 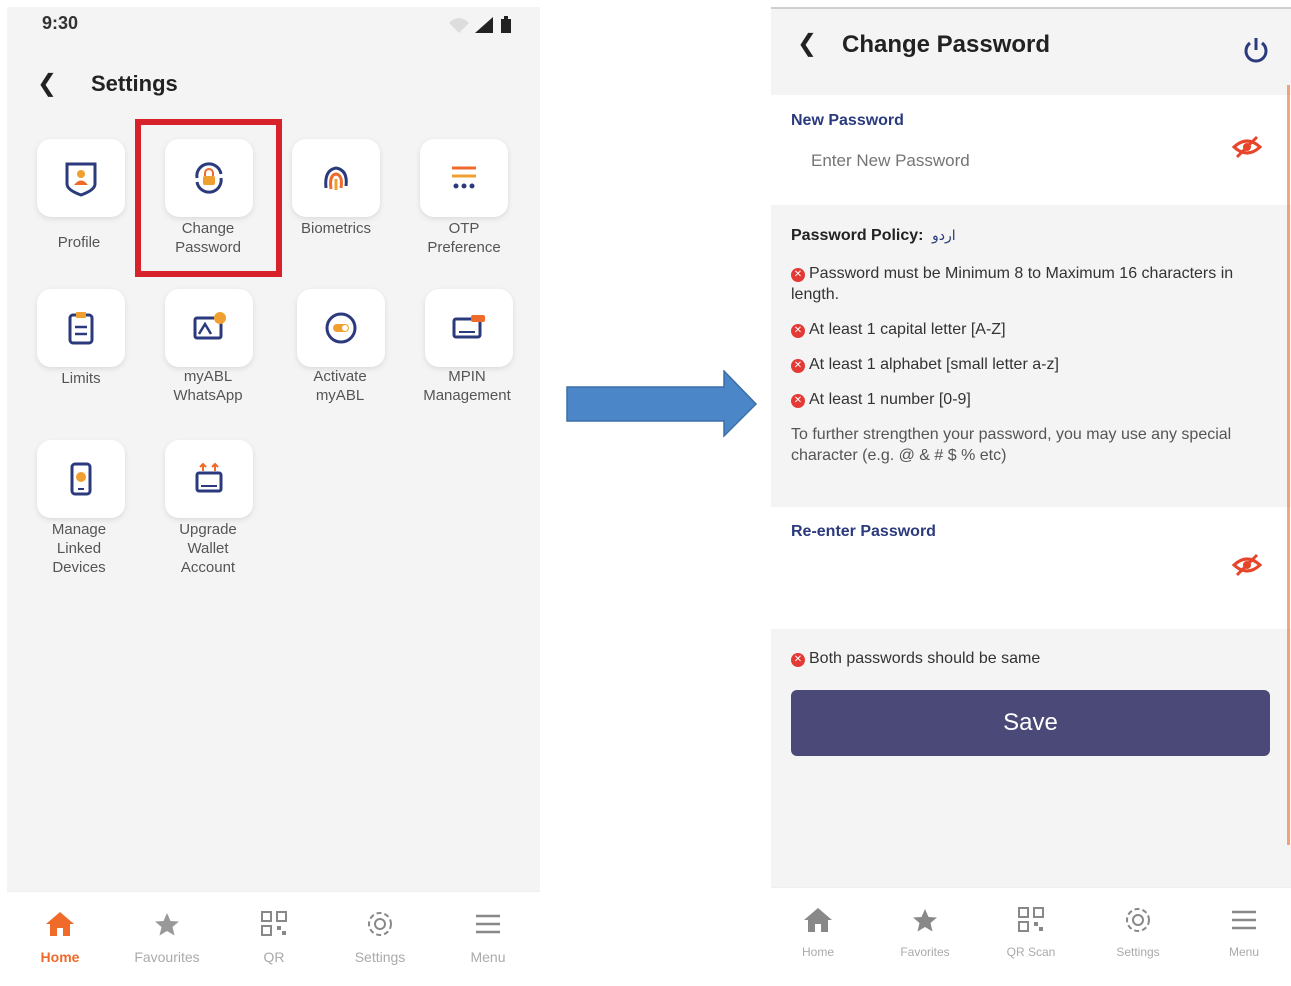 I want to click on nav-label-favourites: Favourites, so click(x=167, y=957).